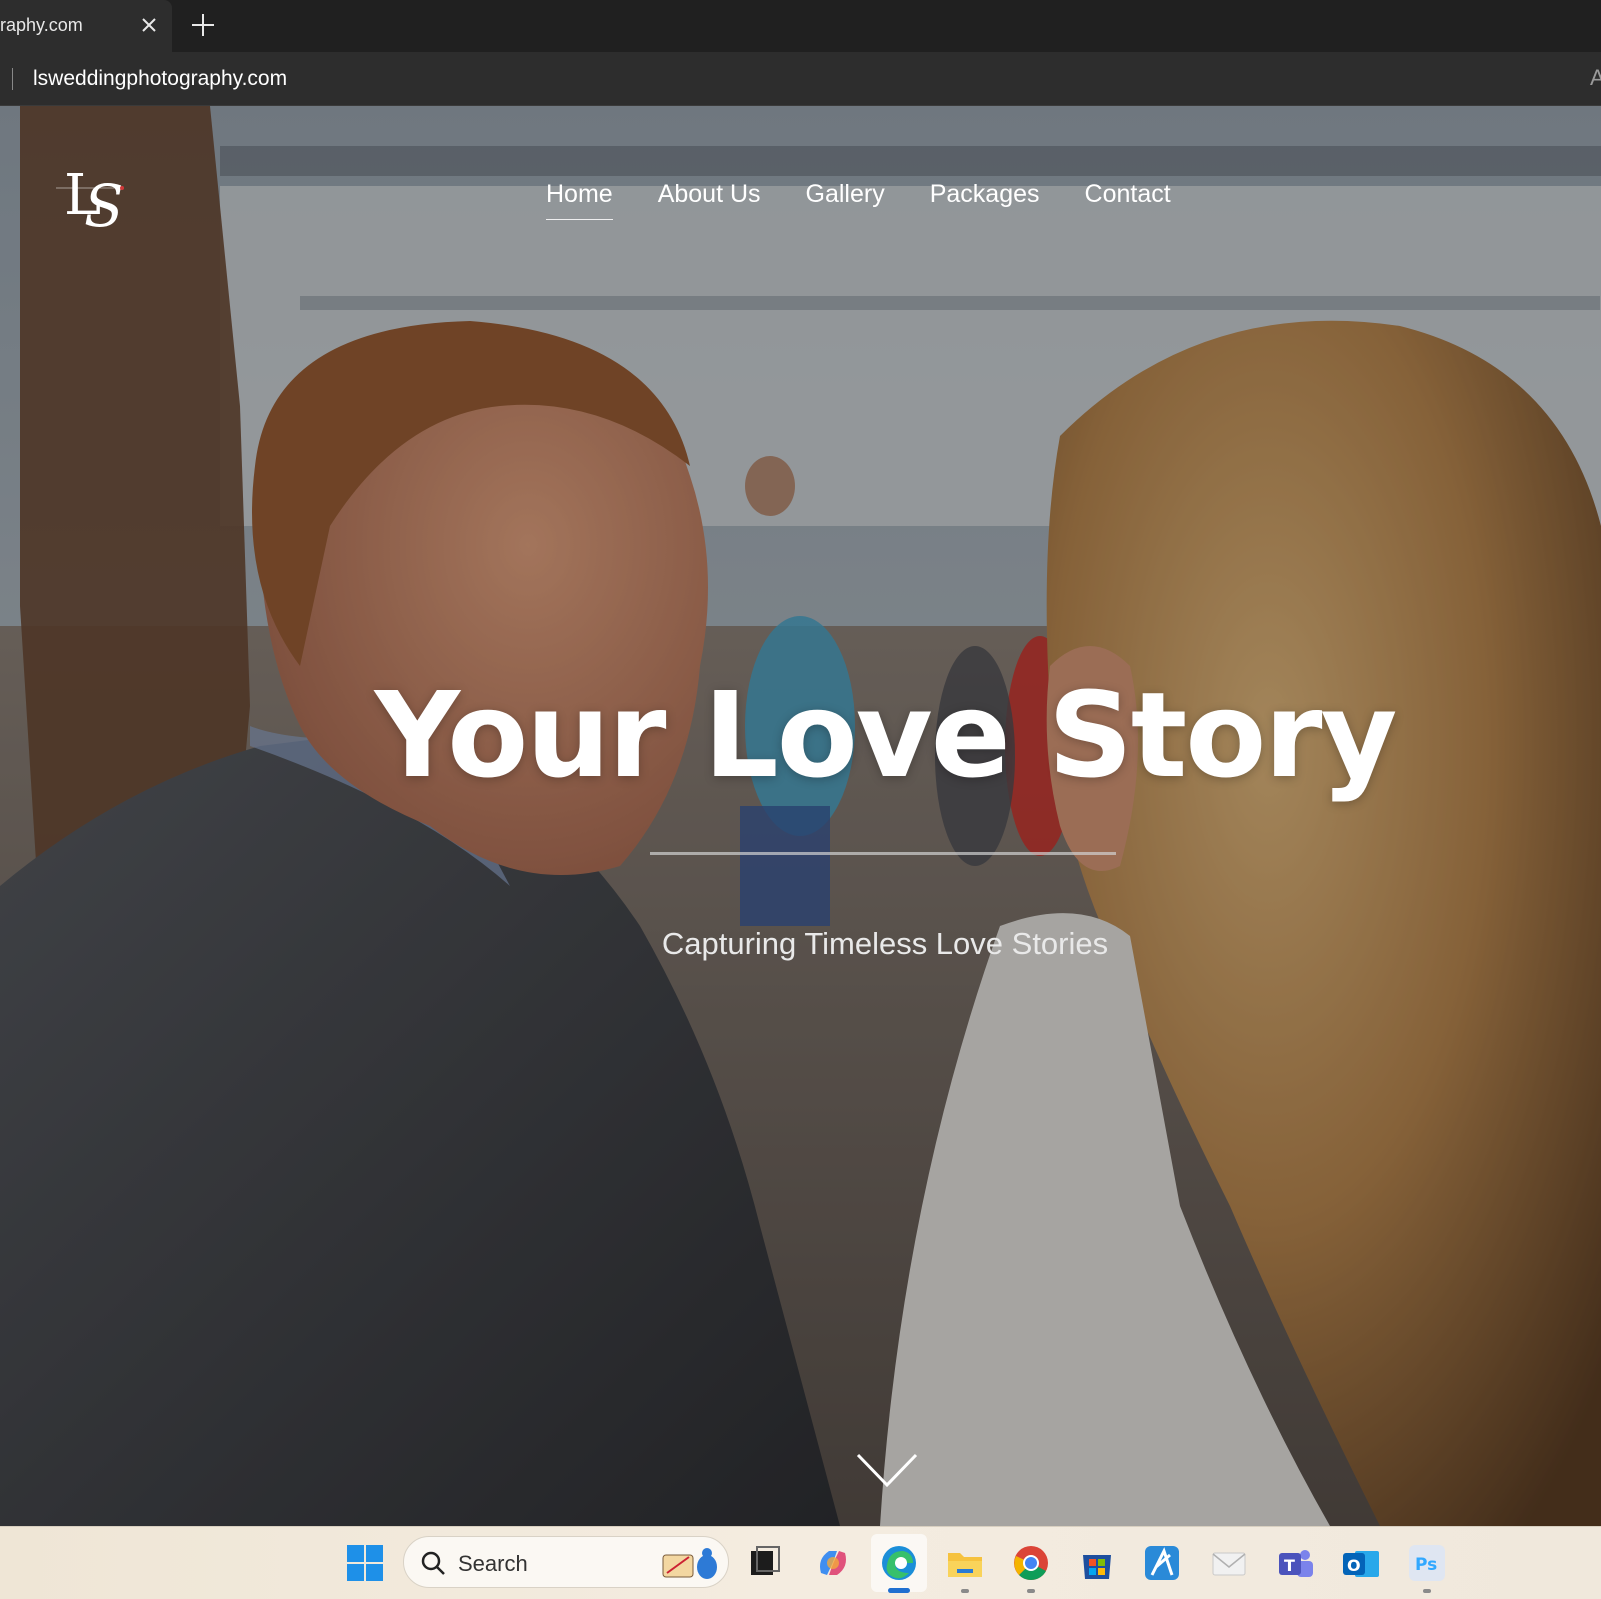  What do you see at coordinates (689, 1563) in the screenshot?
I see `search-highlight-icon` at bounding box center [689, 1563].